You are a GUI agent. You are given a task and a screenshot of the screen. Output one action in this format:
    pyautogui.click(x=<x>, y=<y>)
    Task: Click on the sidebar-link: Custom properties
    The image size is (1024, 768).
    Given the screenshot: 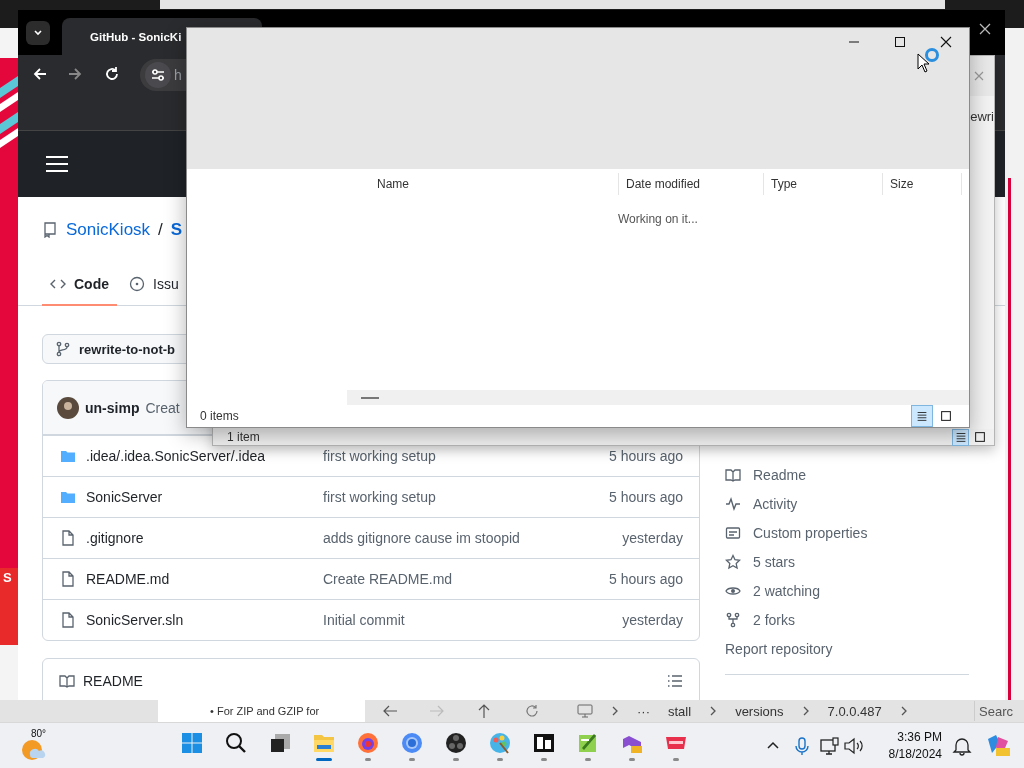 What is the action you would take?
    pyautogui.click(x=810, y=532)
    